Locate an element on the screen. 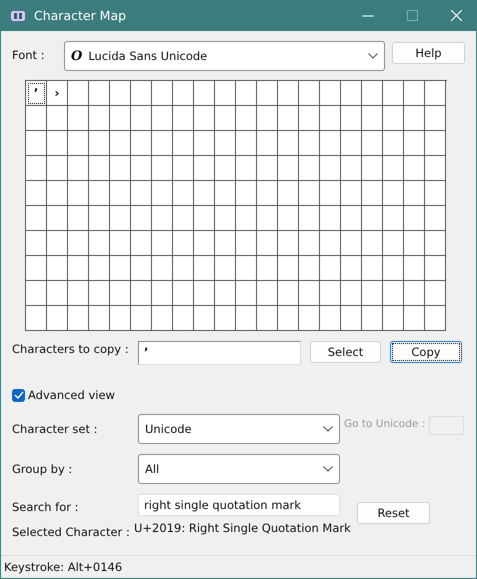  character-set-dropdown: Unicode is located at coordinates (239, 429).